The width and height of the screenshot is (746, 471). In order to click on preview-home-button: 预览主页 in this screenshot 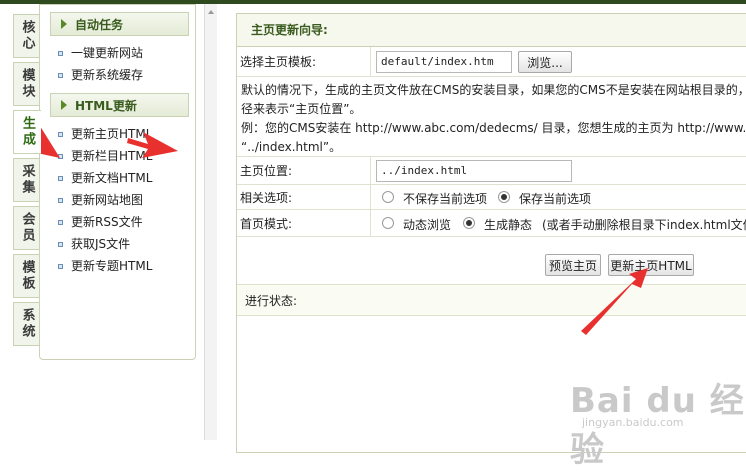, I will do `click(573, 265)`.